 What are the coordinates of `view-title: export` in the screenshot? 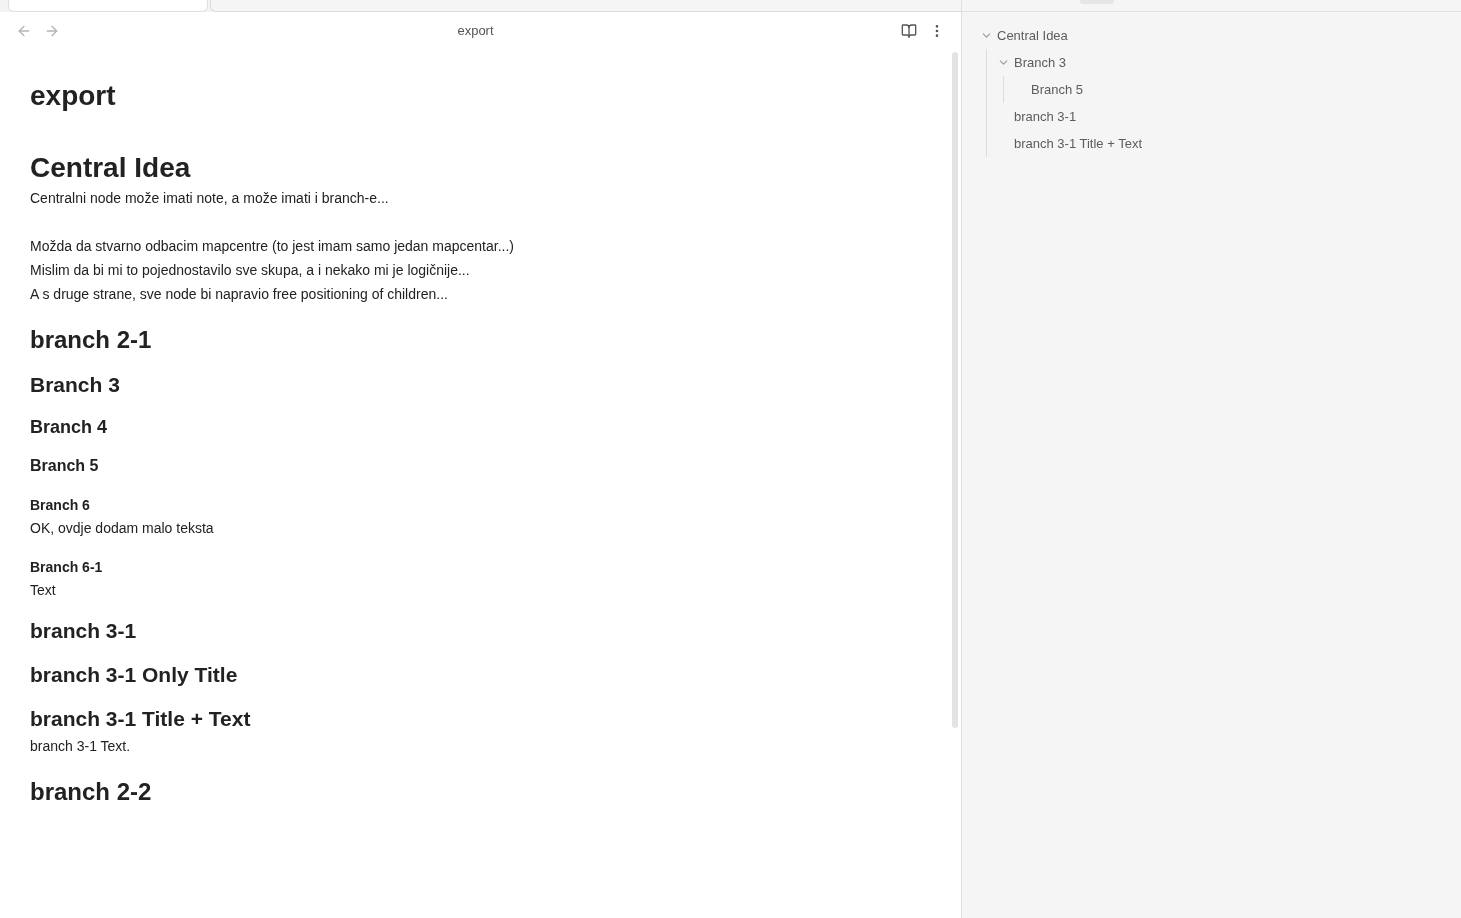 It's located at (475, 31).